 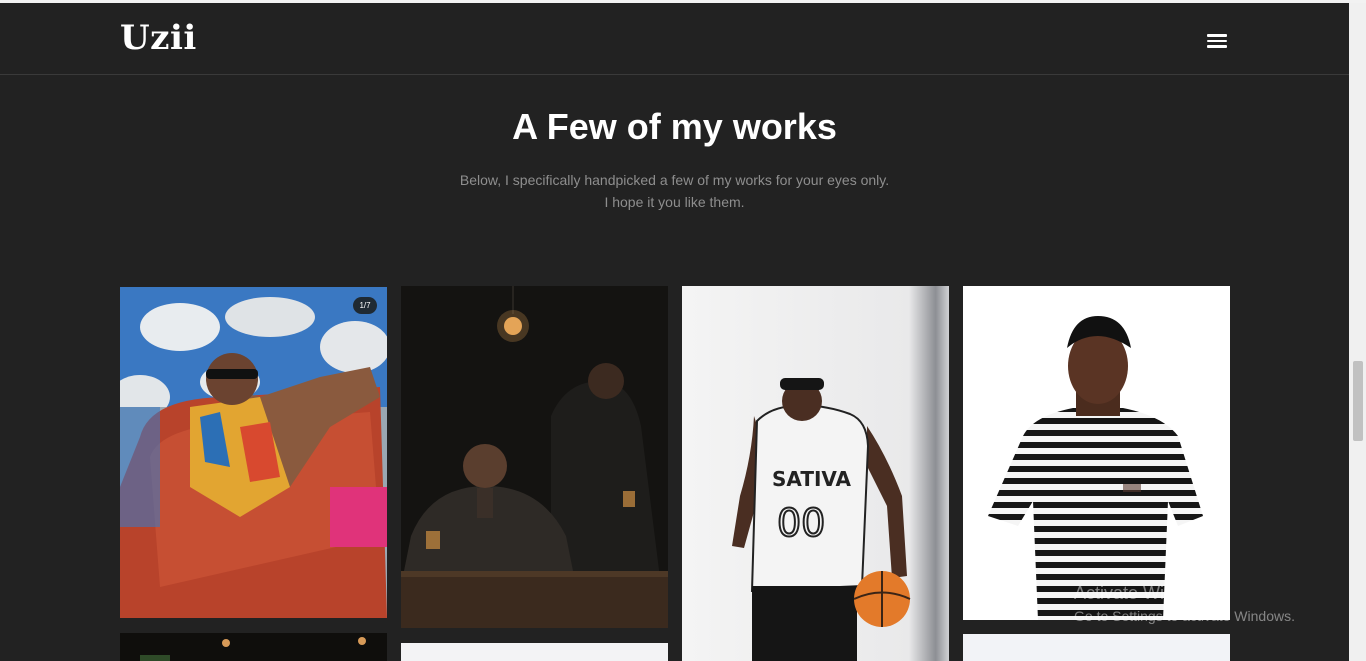 I want to click on gallery-item-1: 1/7, so click(x=253, y=452).